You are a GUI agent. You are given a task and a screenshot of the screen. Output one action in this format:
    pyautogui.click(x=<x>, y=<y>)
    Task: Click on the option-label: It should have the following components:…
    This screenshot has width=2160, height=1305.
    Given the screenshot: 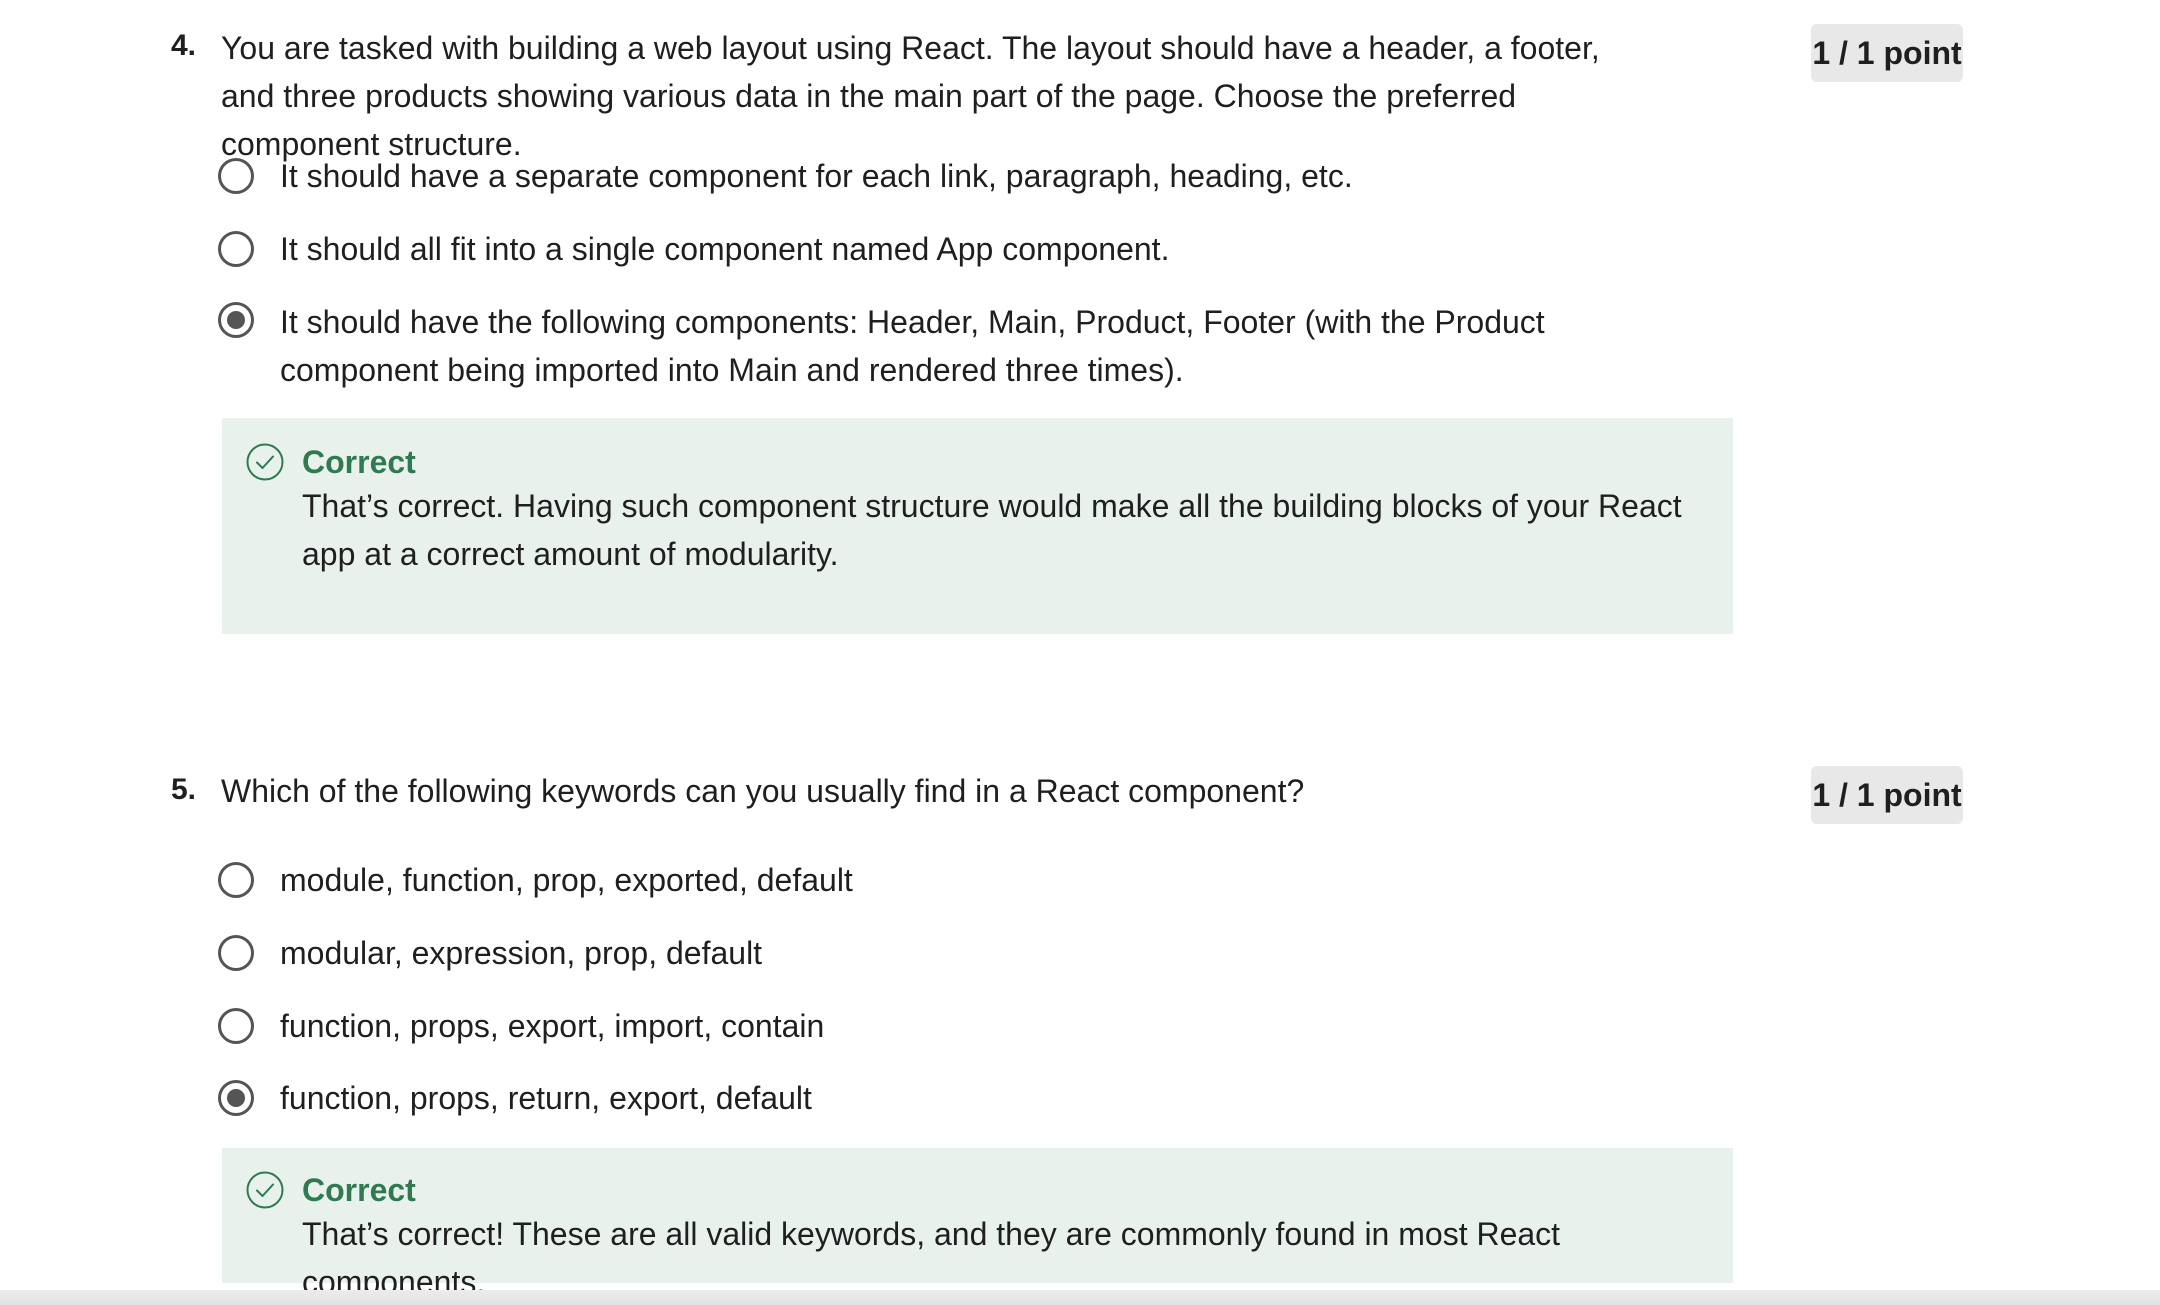 What is the action you would take?
    pyautogui.click(x=990, y=346)
    